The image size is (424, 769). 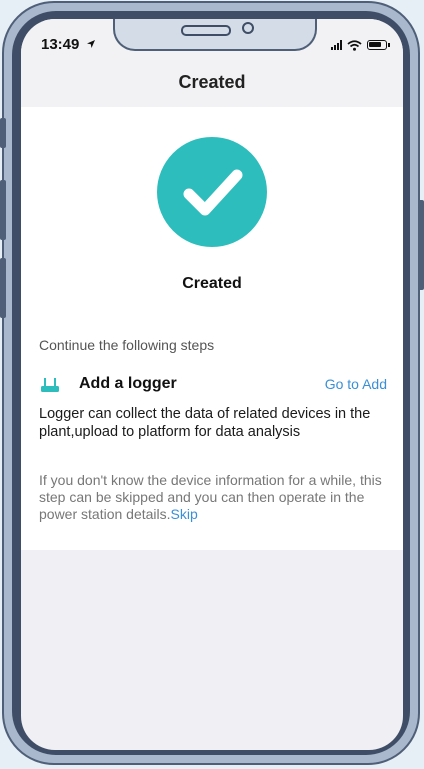 What do you see at coordinates (354, 45) in the screenshot?
I see `wifi-icon` at bounding box center [354, 45].